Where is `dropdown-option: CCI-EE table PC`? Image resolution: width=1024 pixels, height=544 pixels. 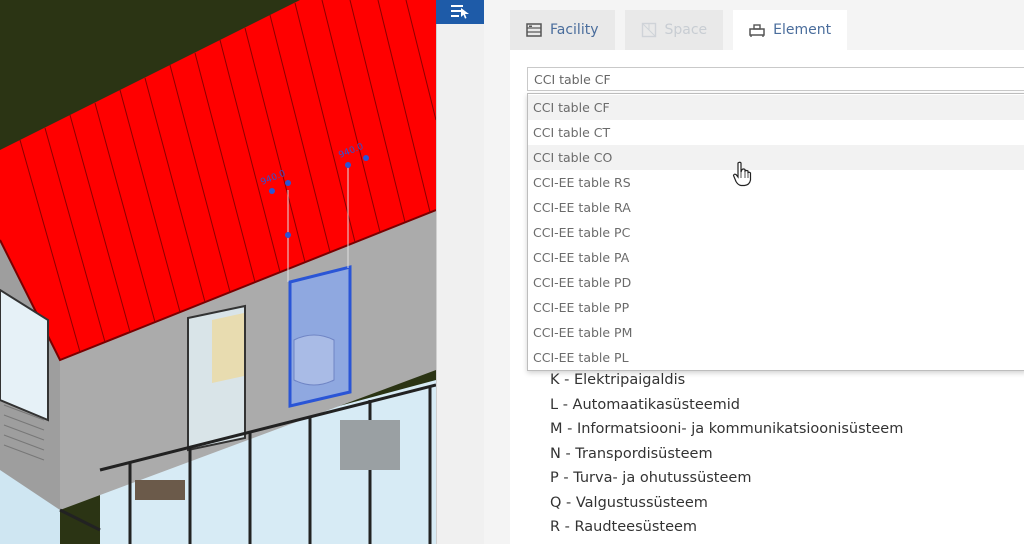 dropdown-option: CCI-EE table PC is located at coordinates (776, 232).